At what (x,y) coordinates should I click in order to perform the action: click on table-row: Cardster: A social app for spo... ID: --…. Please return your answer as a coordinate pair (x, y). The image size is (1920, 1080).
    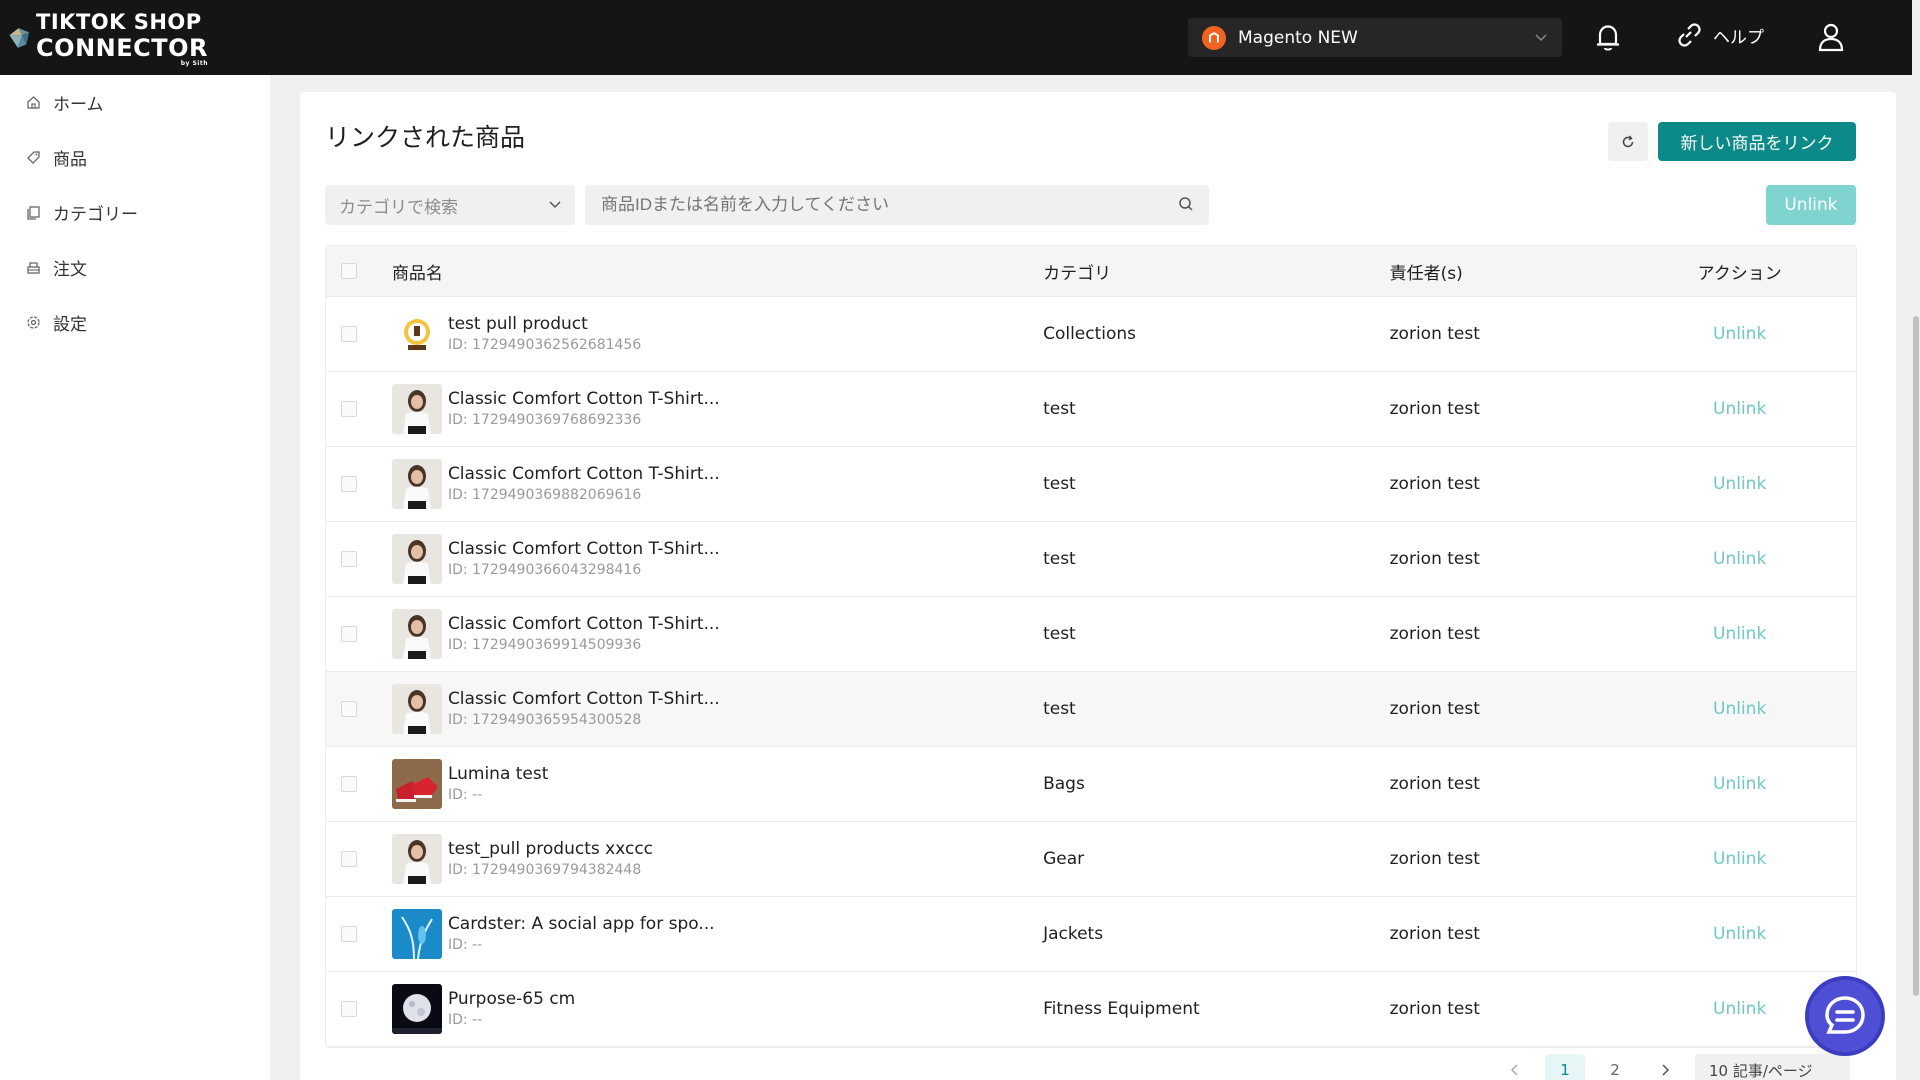
    Looking at the image, I should click on (1091, 934).